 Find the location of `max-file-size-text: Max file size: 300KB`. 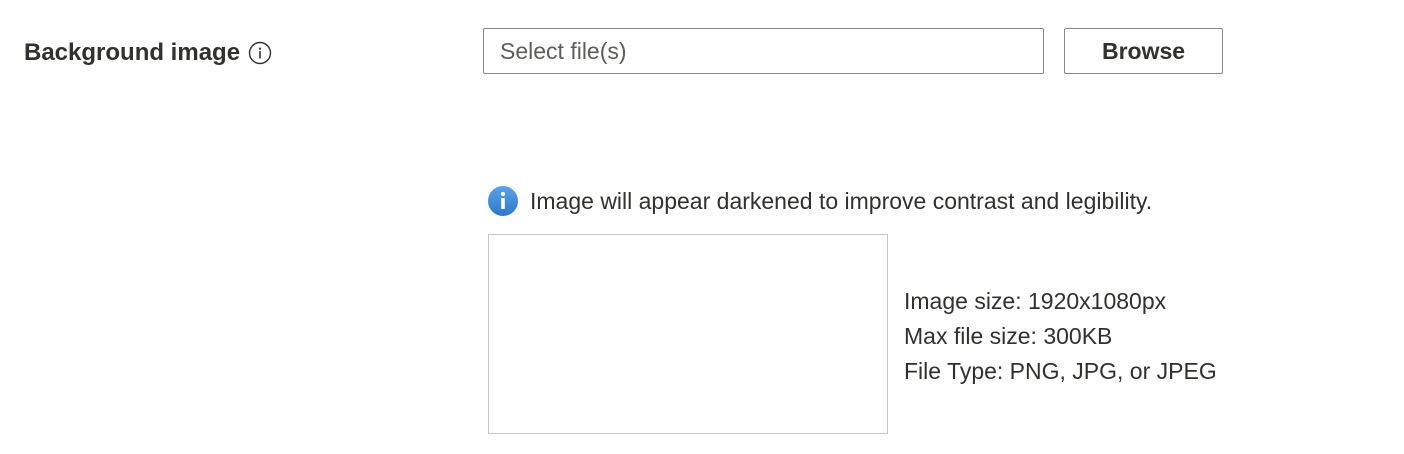

max-file-size-text: Max file size: 300KB is located at coordinates (1008, 336).